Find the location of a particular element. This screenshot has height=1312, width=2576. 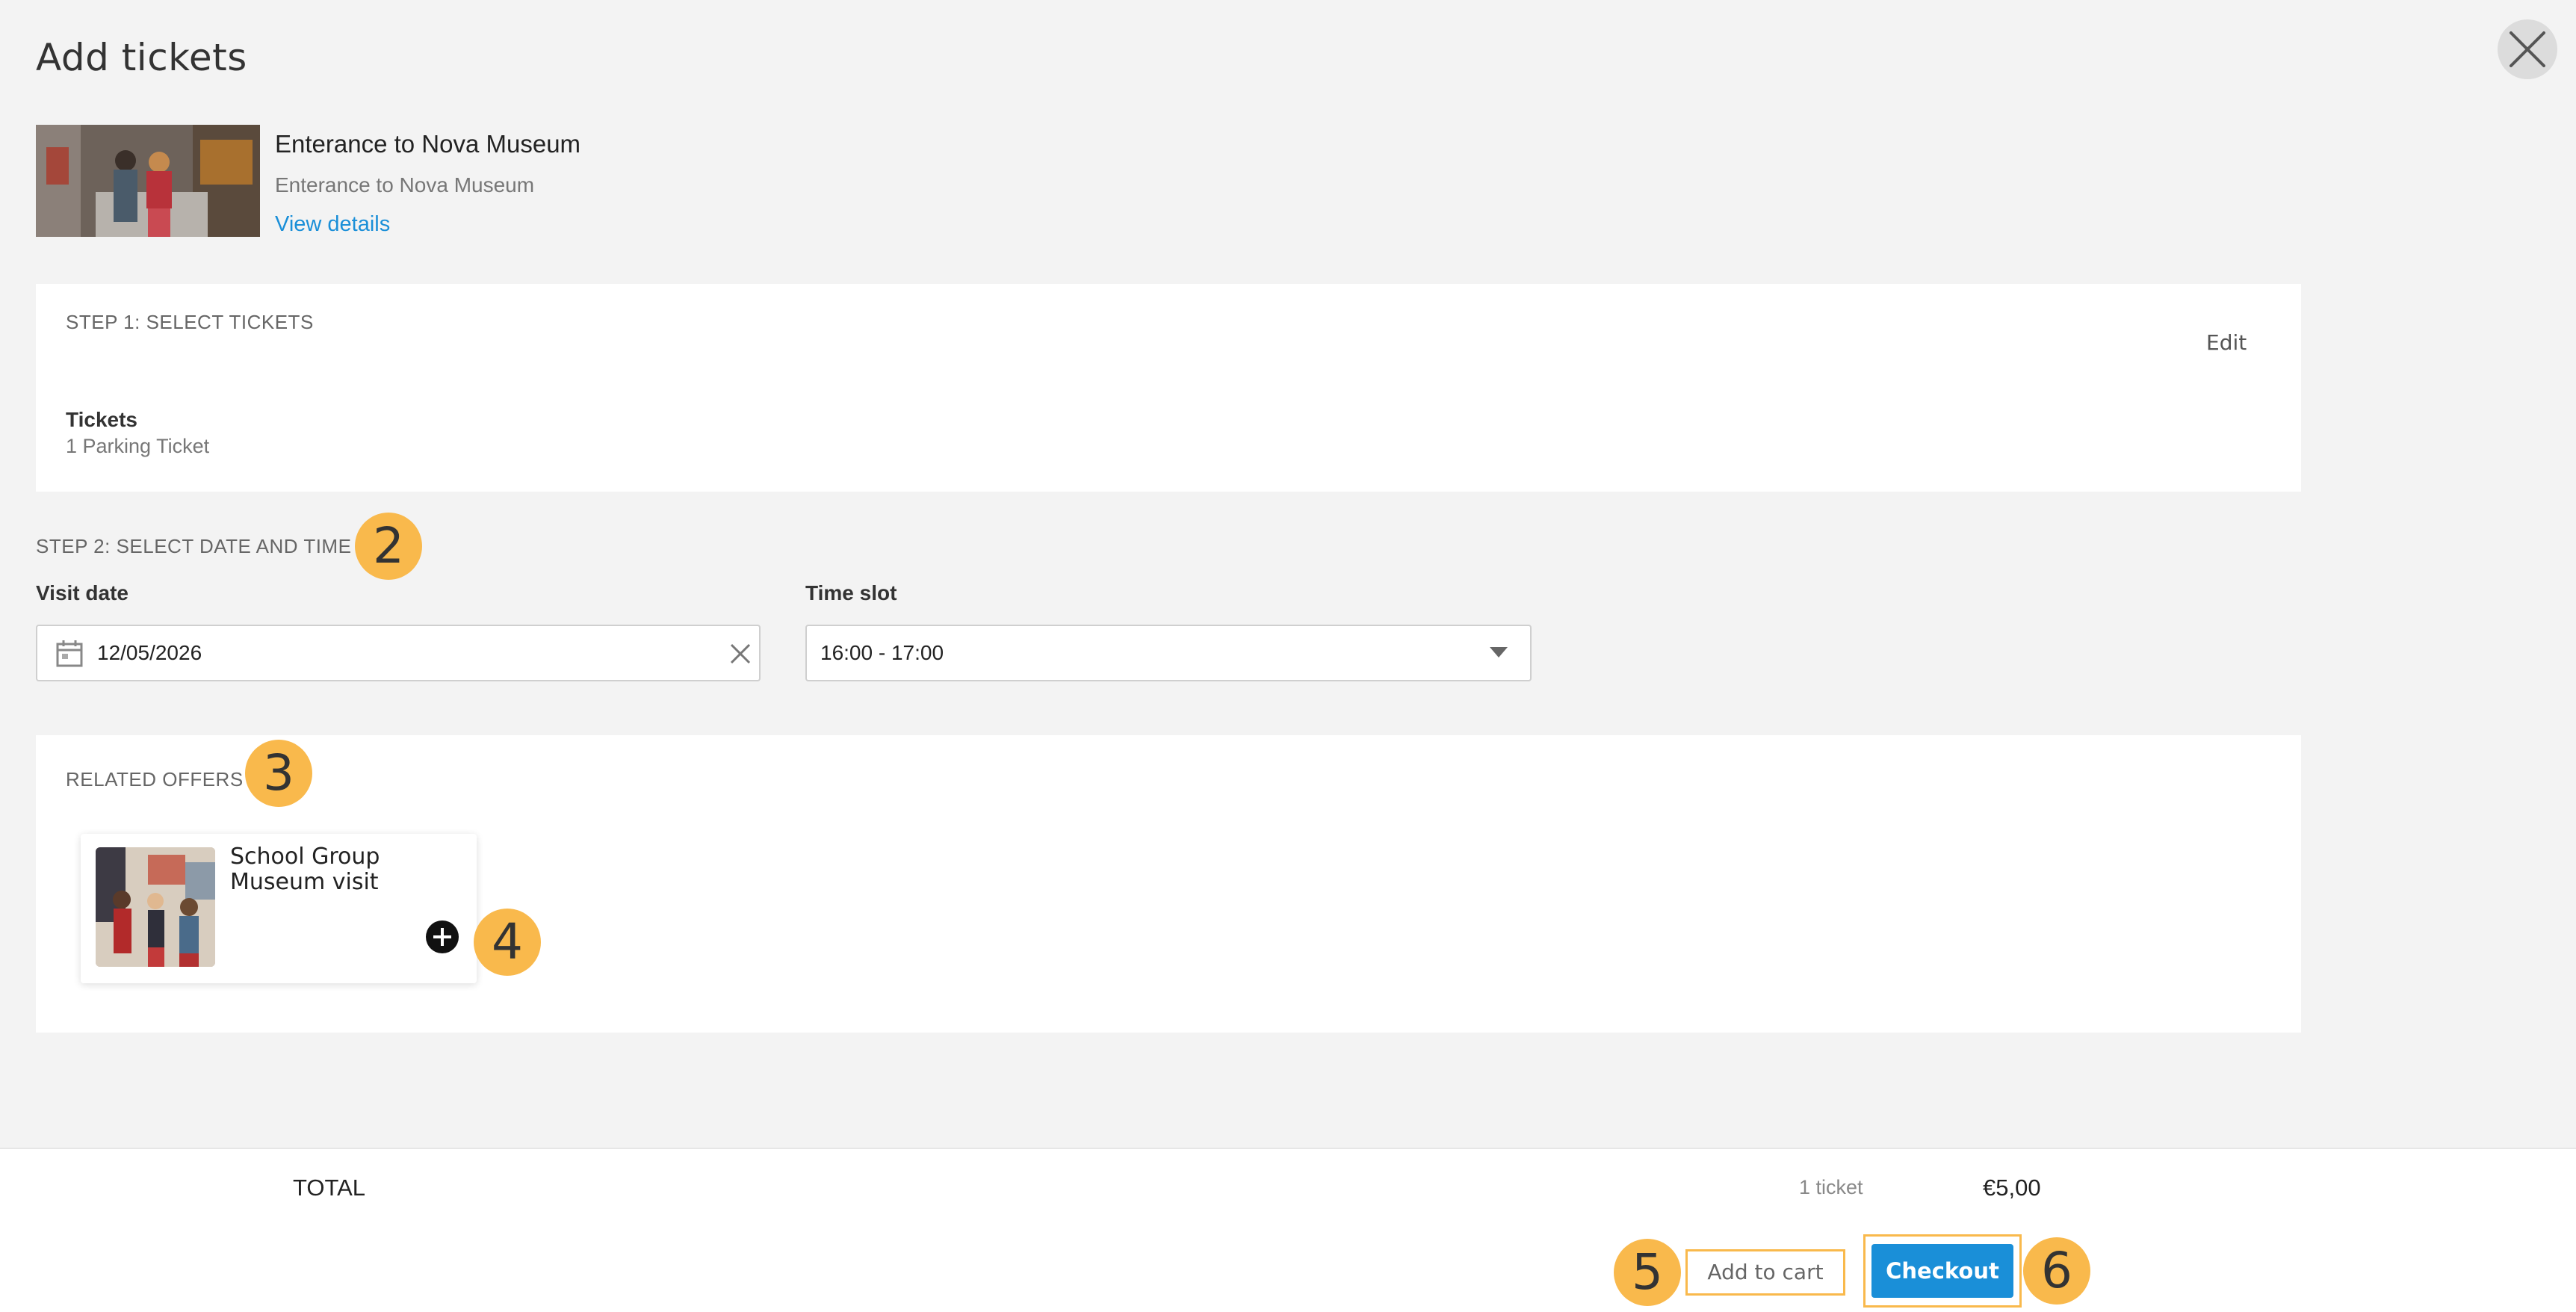

time-slot-value: 16:00 - 17:00 is located at coordinates (882, 652).